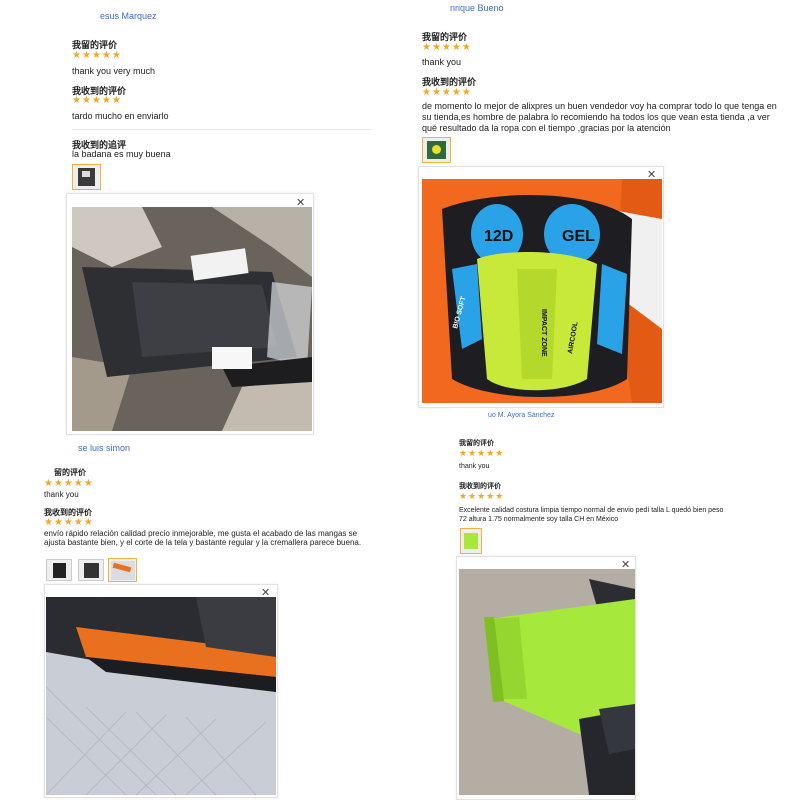 The height and width of the screenshot is (800, 800). Describe the element at coordinates (476, 443) in the screenshot. I see `feedback-left-label: 我留的评价` at that location.